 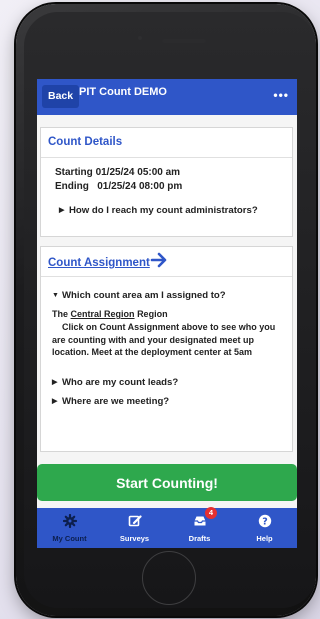 What do you see at coordinates (74, 172) in the screenshot?
I see `starting-label: Starting` at bounding box center [74, 172].